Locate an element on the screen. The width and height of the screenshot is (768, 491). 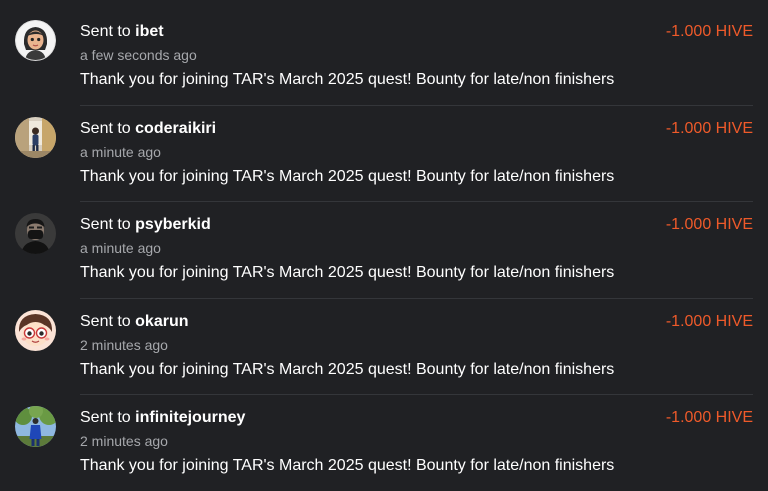
transfer-title: Sent to psyberkid is located at coordinates (145, 225).